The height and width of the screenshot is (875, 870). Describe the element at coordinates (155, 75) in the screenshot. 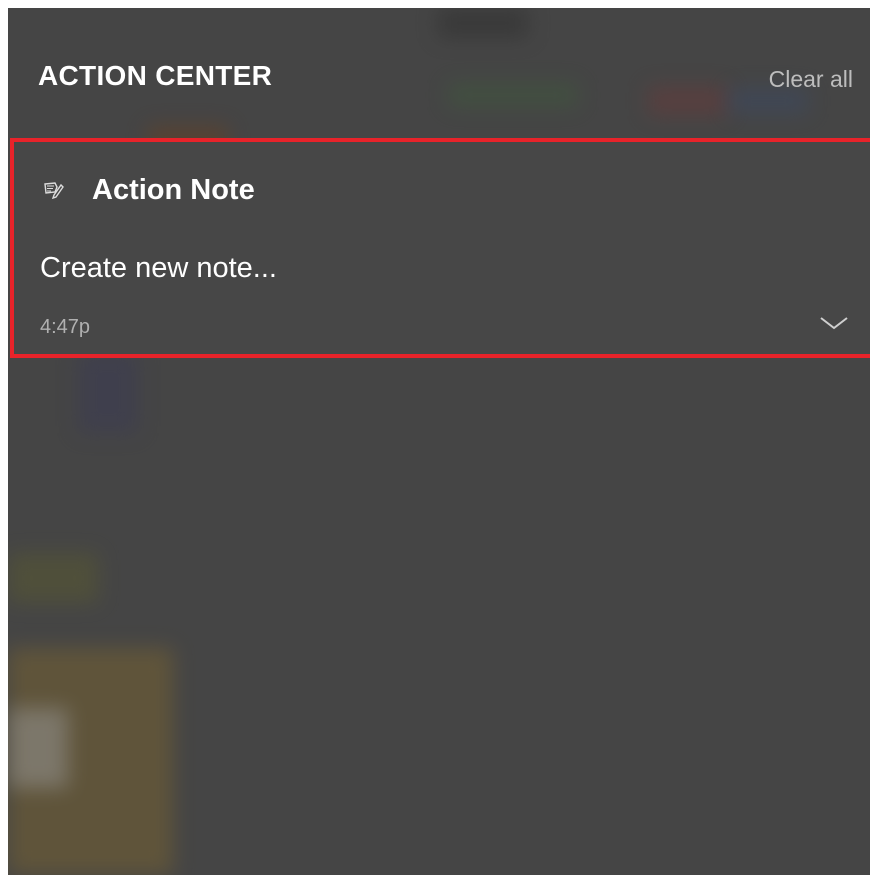

I see `action-center-title: ACTION CENTER` at that location.